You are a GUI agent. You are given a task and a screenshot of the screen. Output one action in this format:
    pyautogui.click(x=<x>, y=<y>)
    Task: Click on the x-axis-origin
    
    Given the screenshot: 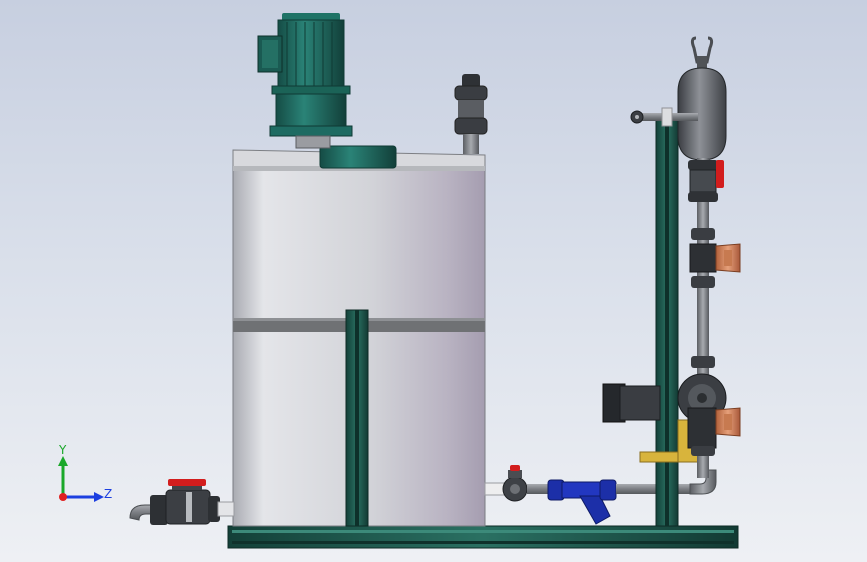 What is the action you would take?
    pyautogui.click(x=63, y=497)
    